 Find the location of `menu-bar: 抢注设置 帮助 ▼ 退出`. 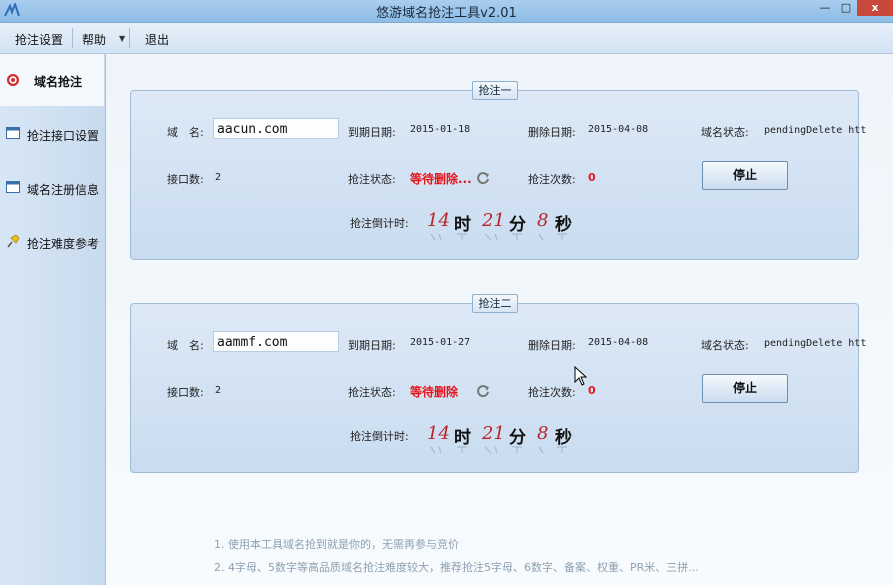

menu-bar: 抢注设置 帮助 ▼ 退出 is located at coordinates (446, 38).